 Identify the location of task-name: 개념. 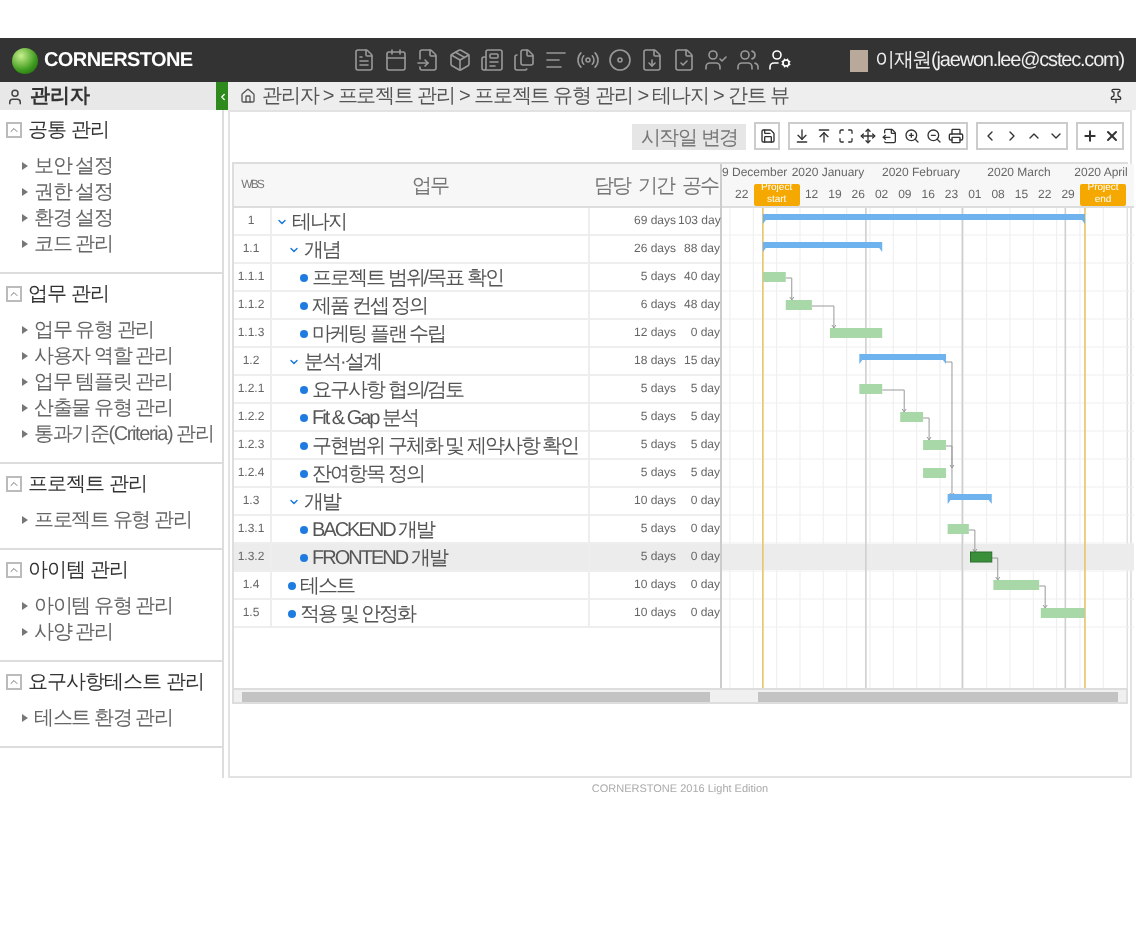
(322, 251).